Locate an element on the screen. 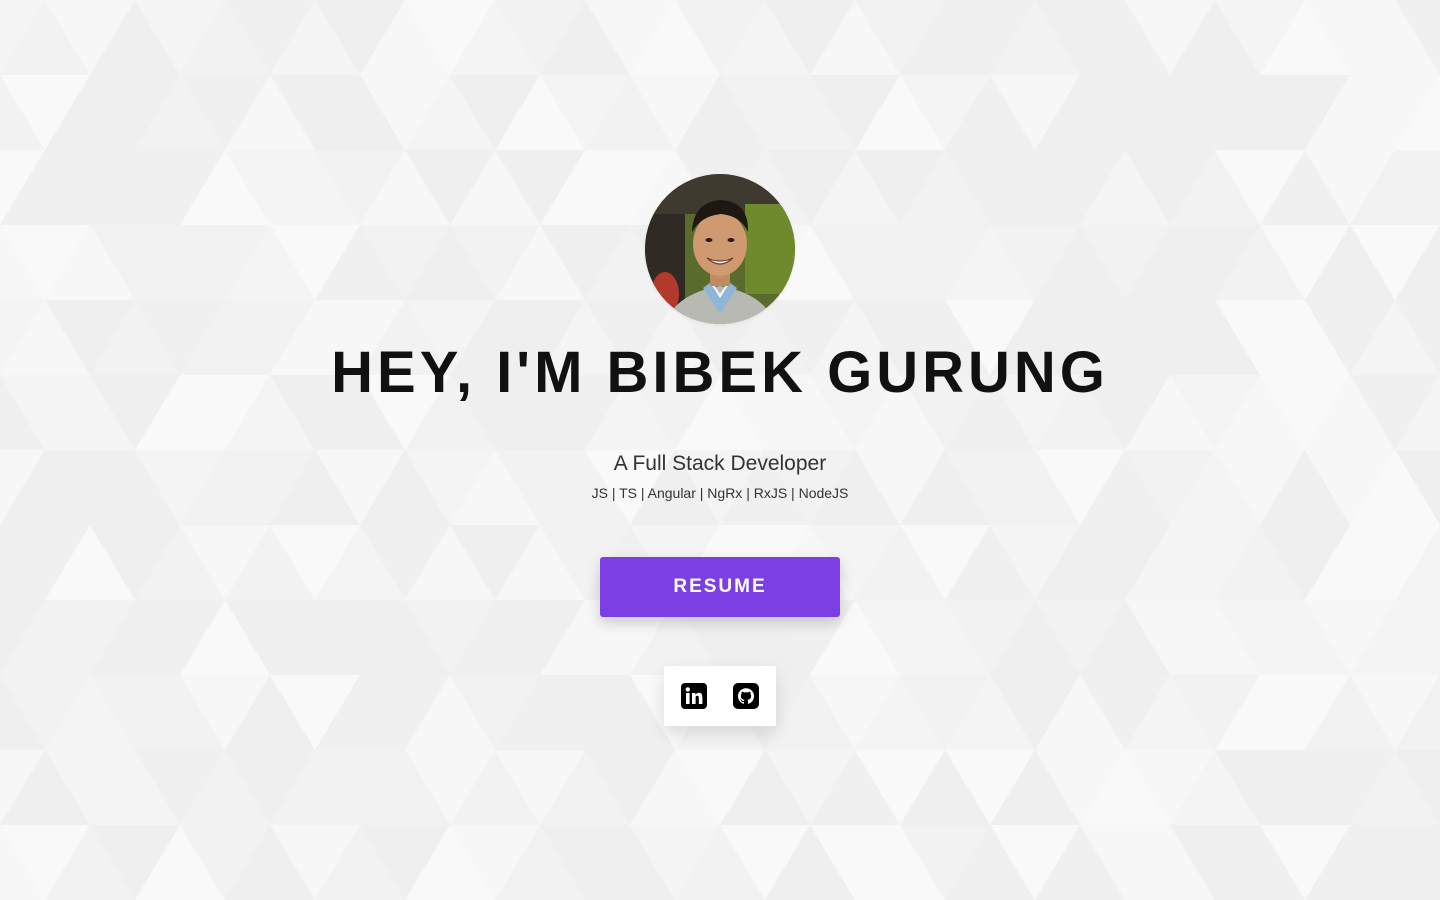 Image resolution: width=1440 pixels, height=900 pixels. profile-avatar is located at coordinates (720, 249).